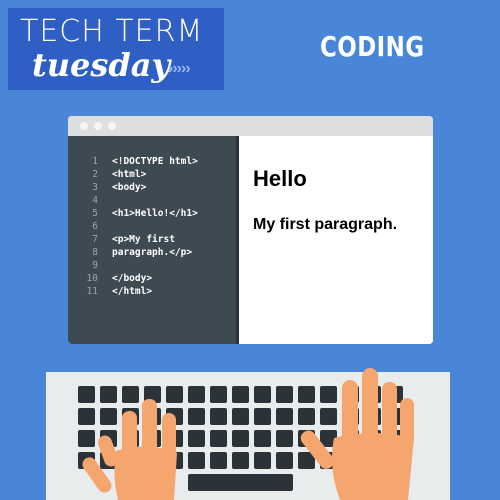 The height and width of the screenshot is (500, 500). I want to click on spacebar-key, so click(240, 482).